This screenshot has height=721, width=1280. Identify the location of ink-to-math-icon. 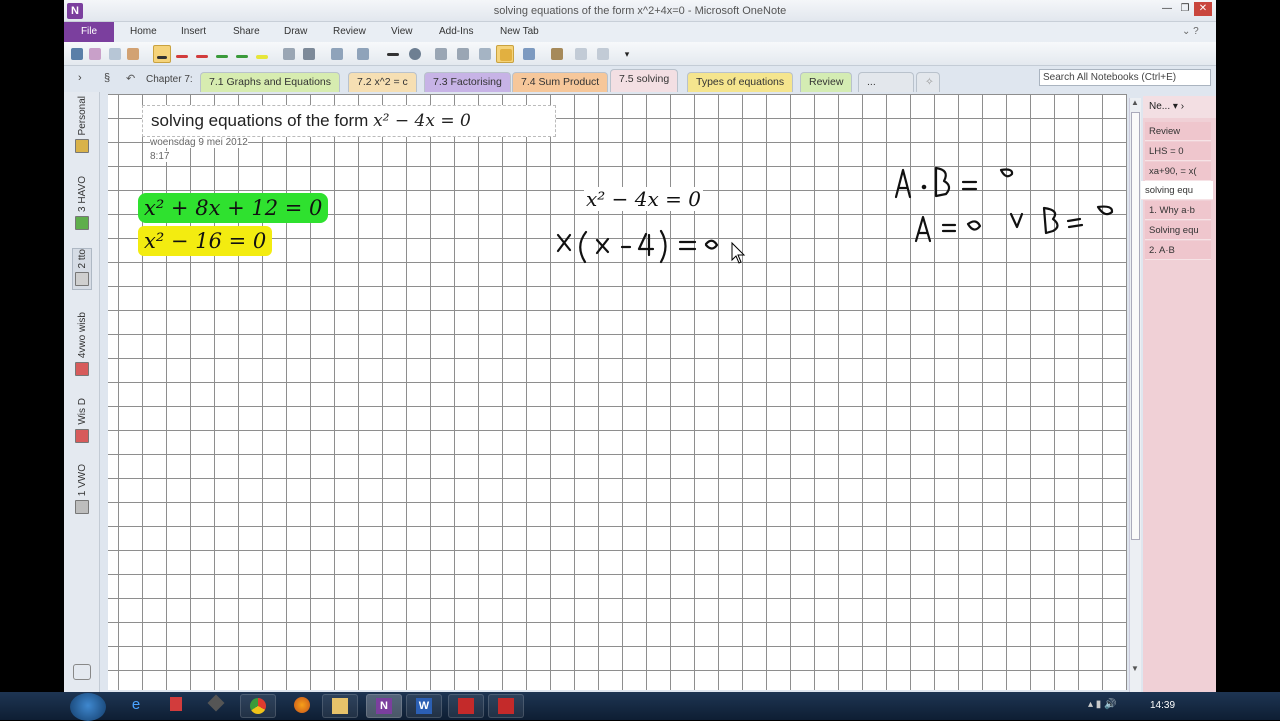
(463, 54).